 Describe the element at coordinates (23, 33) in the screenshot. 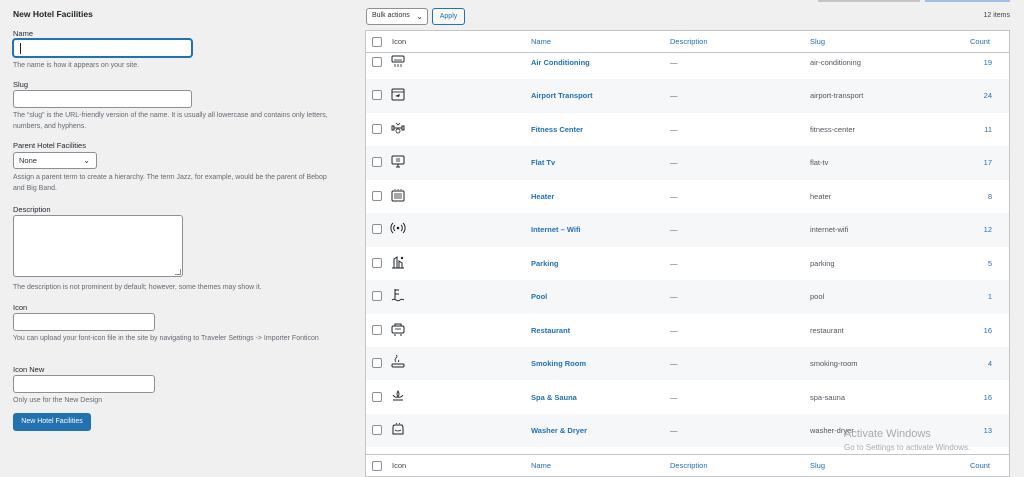

I see `name-label: Name` at that location.